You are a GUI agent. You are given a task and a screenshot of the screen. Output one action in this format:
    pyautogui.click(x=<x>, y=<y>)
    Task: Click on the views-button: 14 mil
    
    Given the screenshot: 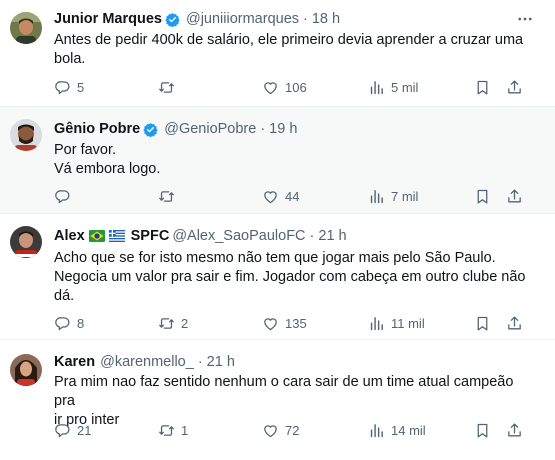 What is the action you would take?
    pyautogui.click(x=397, y=430)
    